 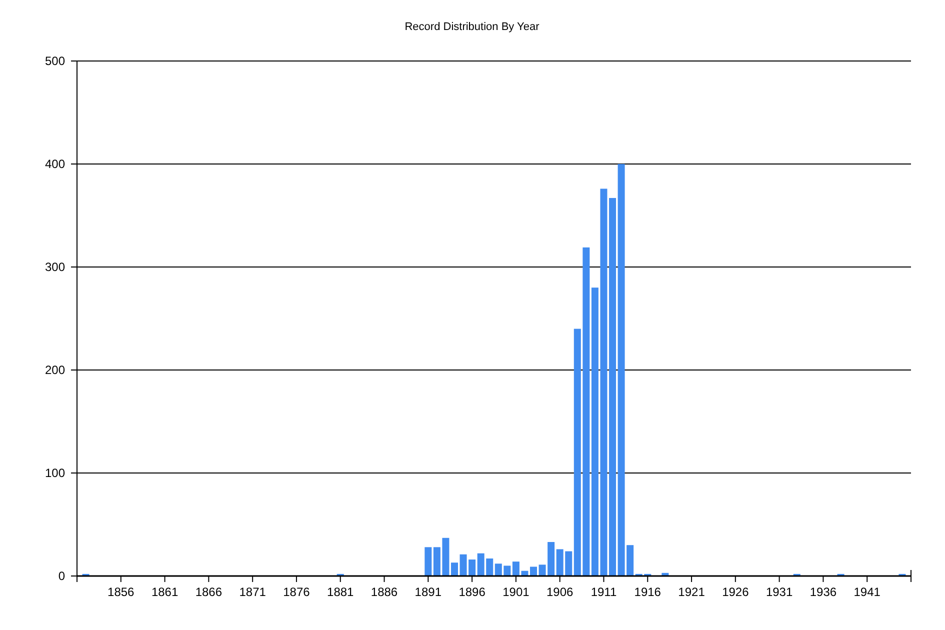 What do you see at coordinates (54, 267) in the screenshot?
I see `axis-label: 300` at bounding box center [54, 267].